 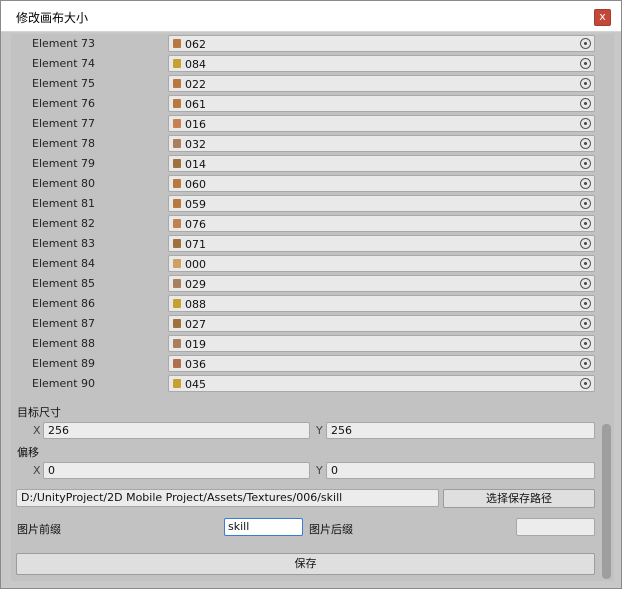 What do you see at coordinates (195, 104) in the screenshot?
I see `element-value: 061` at bounding box center [195, 104].